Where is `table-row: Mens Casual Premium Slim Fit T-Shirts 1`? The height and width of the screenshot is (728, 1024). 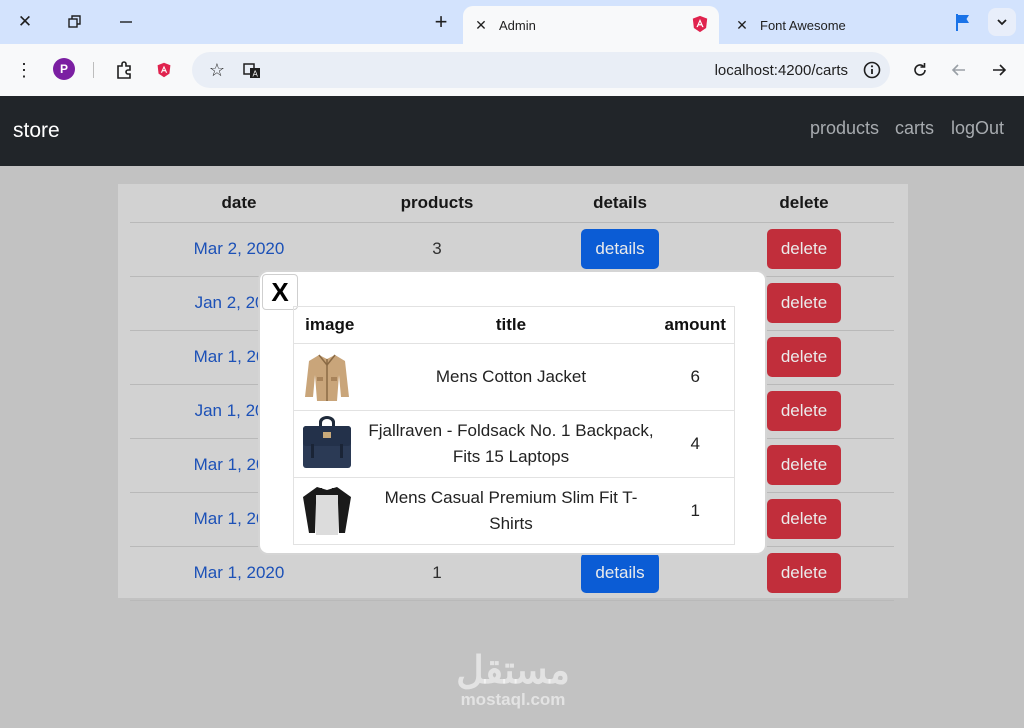 table-row: Mens Casual Premium Slim Fit T-Shirts 1 is located at coordinates (514, 511).